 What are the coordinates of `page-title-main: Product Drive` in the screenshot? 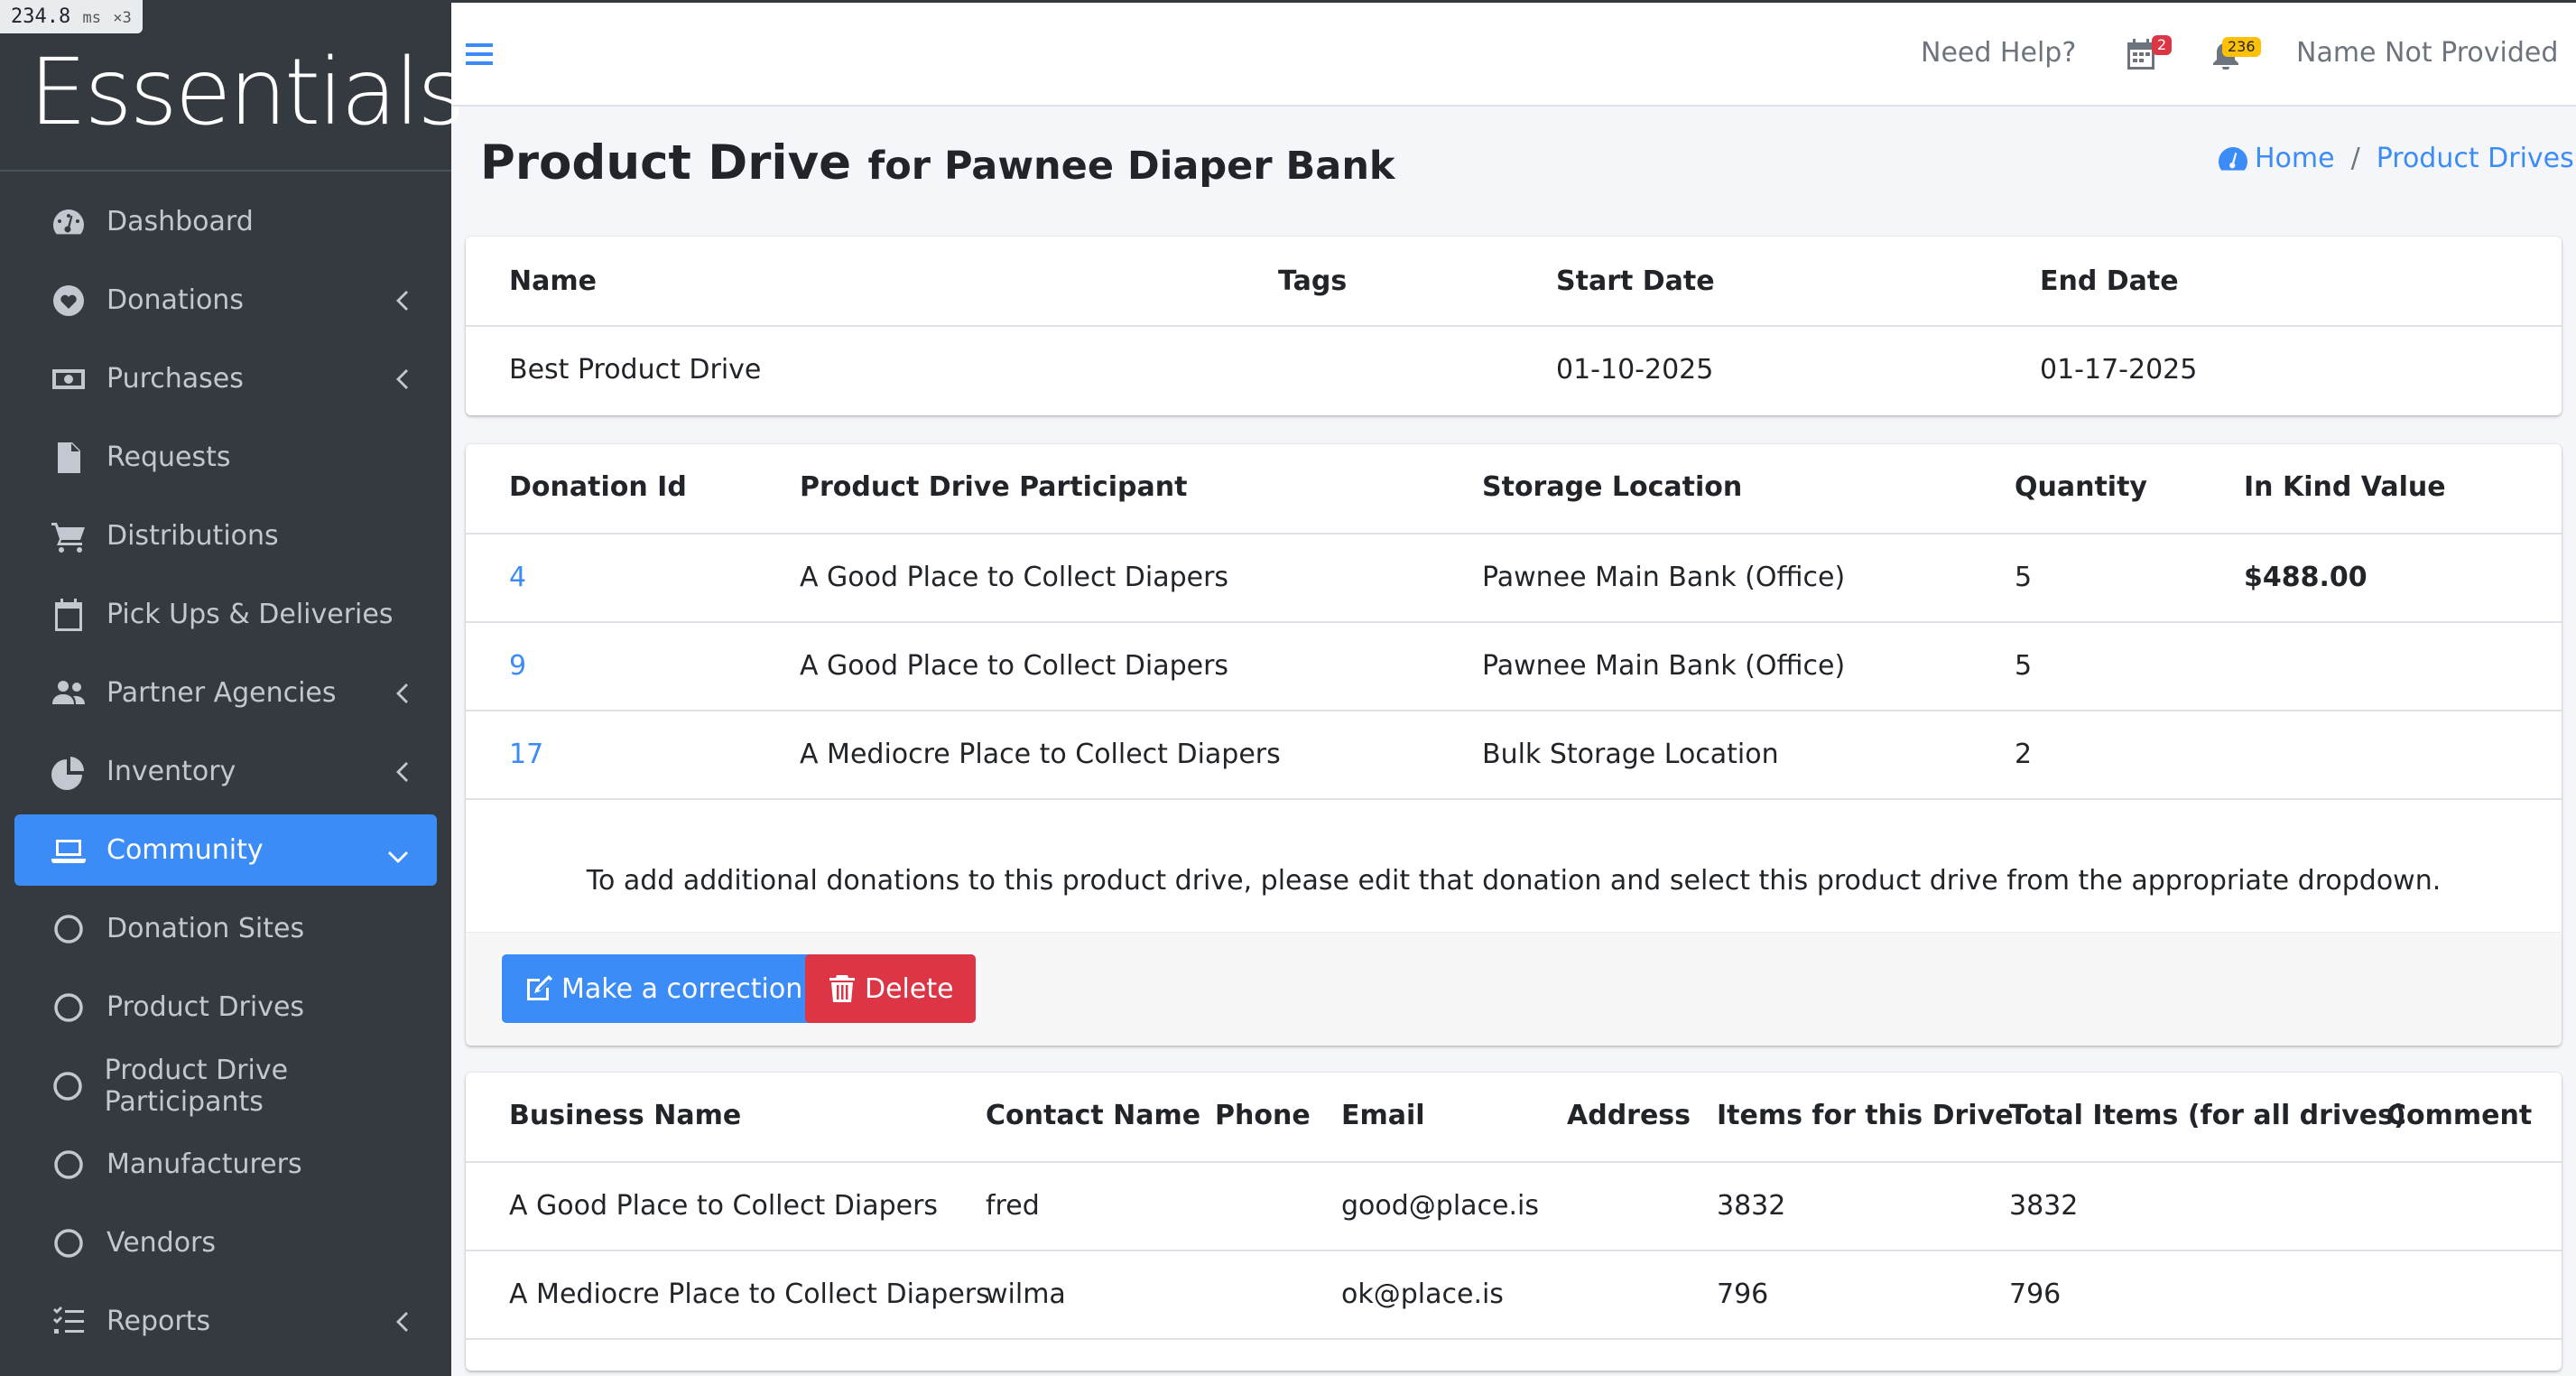 It's located at (666, 163).